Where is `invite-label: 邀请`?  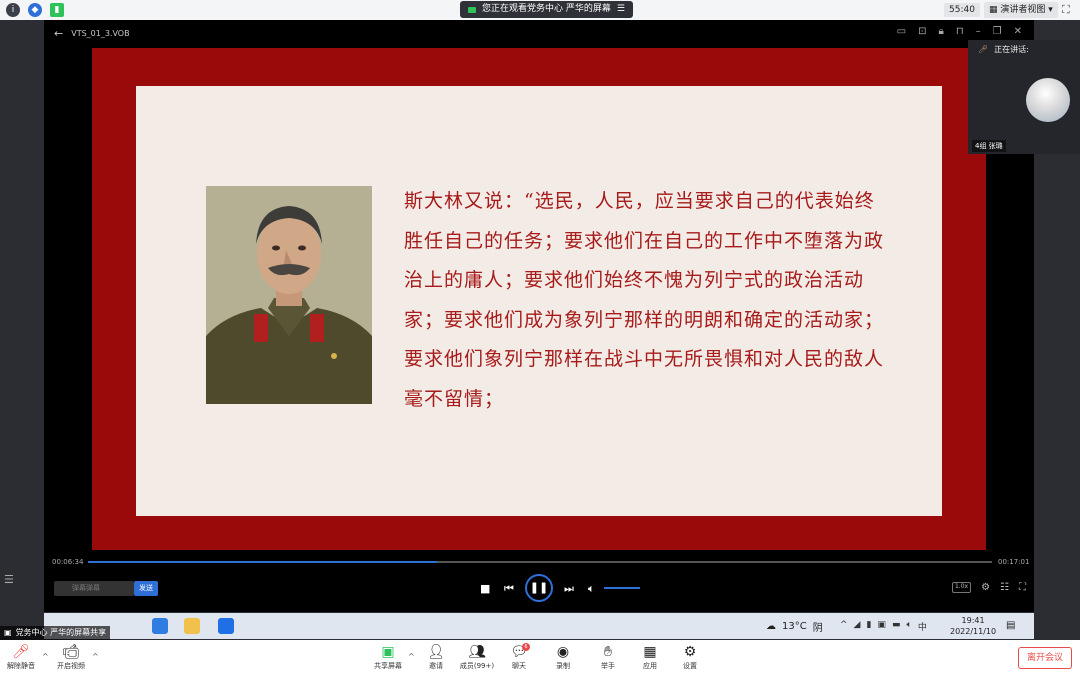
invite-label: 邀请 is located at coordinates (436, 666).